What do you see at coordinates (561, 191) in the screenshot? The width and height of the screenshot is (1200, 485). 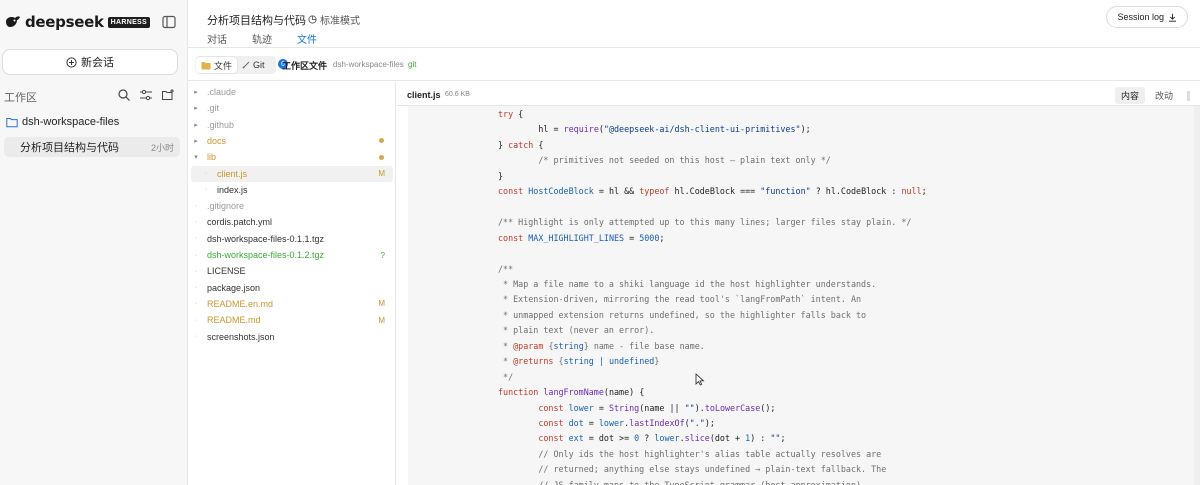 I see `code-token: HostCodeBlock` at bounding box center [561, 191].